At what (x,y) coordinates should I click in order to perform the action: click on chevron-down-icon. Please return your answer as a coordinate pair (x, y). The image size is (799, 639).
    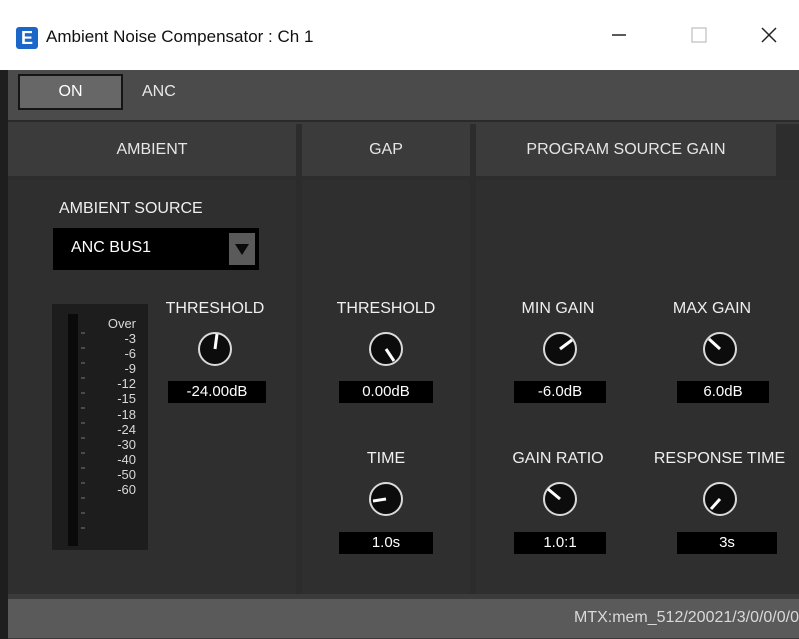
    Looking at the image, I should click on (242, 249).